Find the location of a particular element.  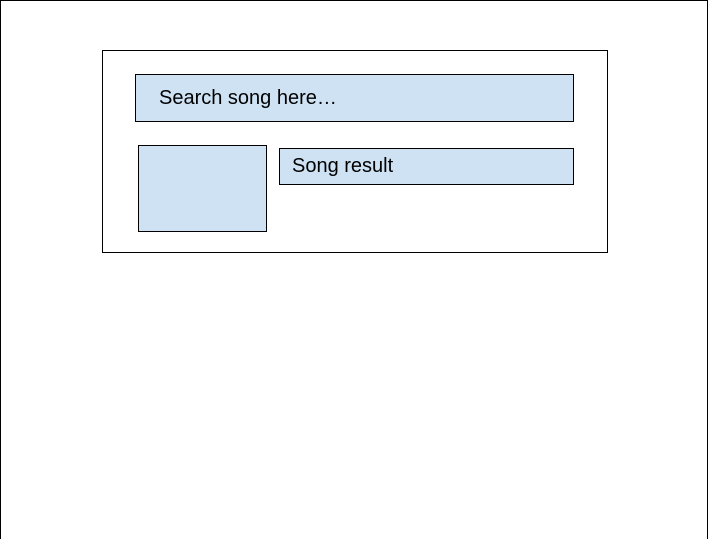

song-thumbnail is located at coordinates (202, 188).